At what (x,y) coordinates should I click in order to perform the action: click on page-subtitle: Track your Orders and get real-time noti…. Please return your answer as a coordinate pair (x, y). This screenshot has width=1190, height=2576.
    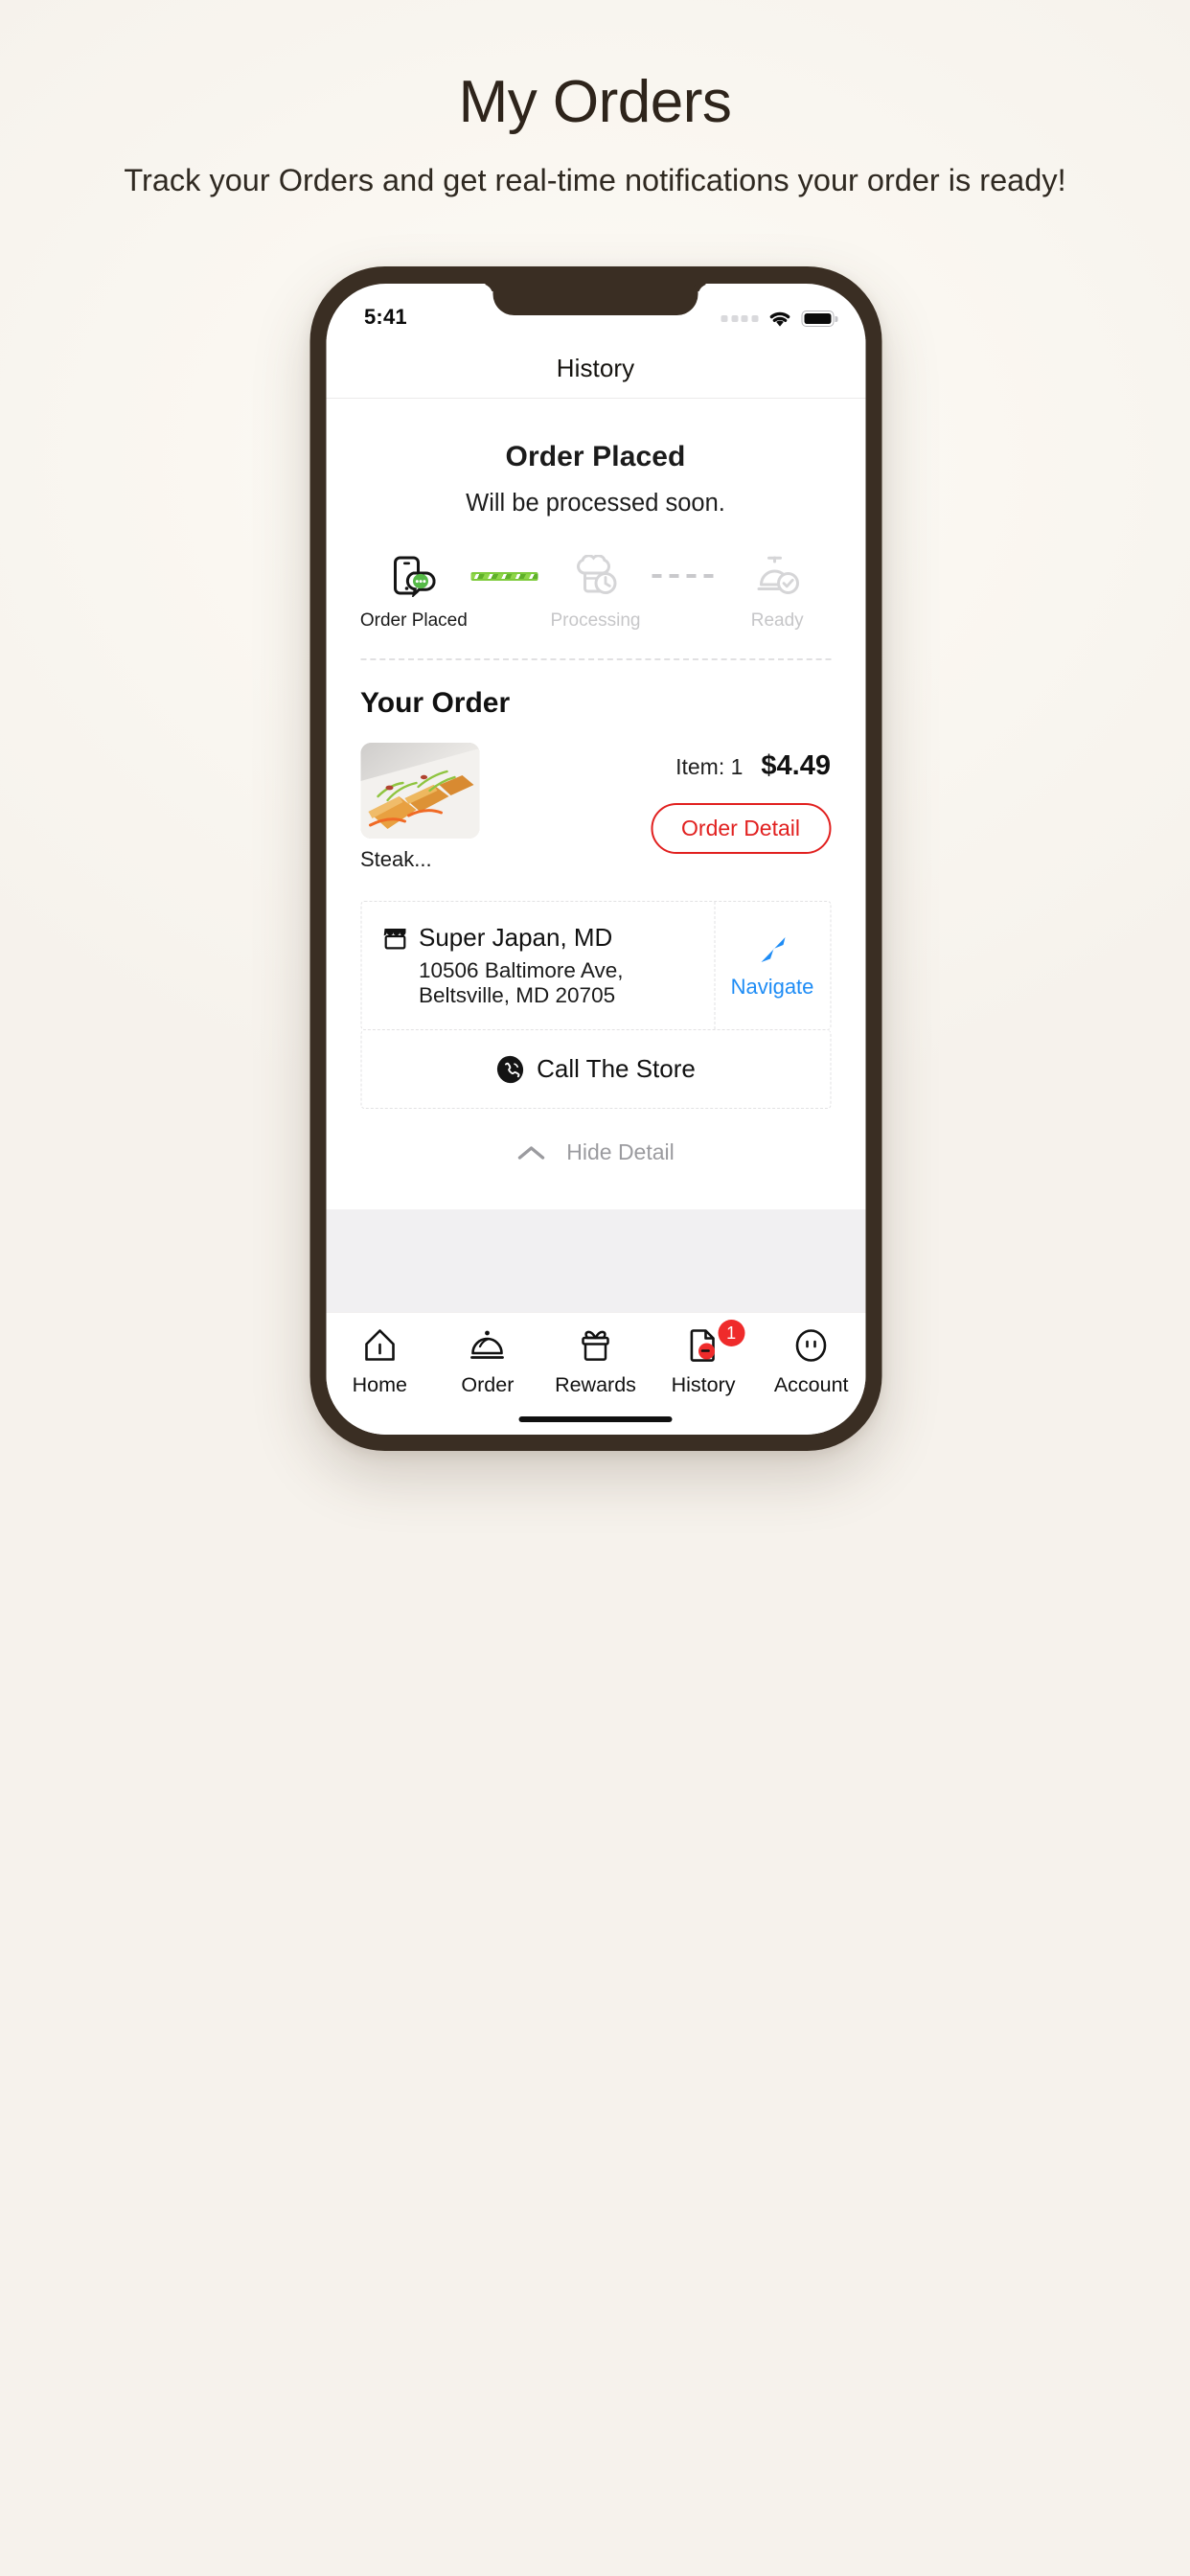
    Looking at the image, I should click on (595, 181).